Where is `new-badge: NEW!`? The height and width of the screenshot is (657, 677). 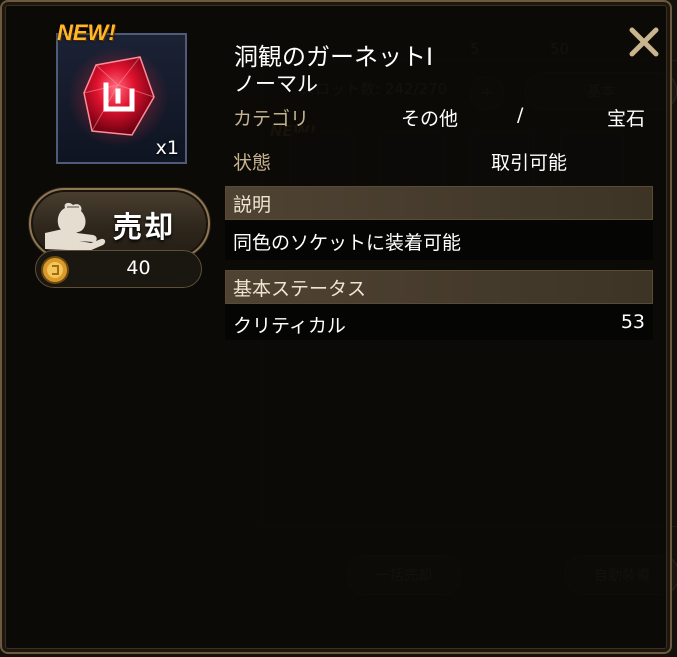
new-badge: NEW! is located at coordinates (86, 32).